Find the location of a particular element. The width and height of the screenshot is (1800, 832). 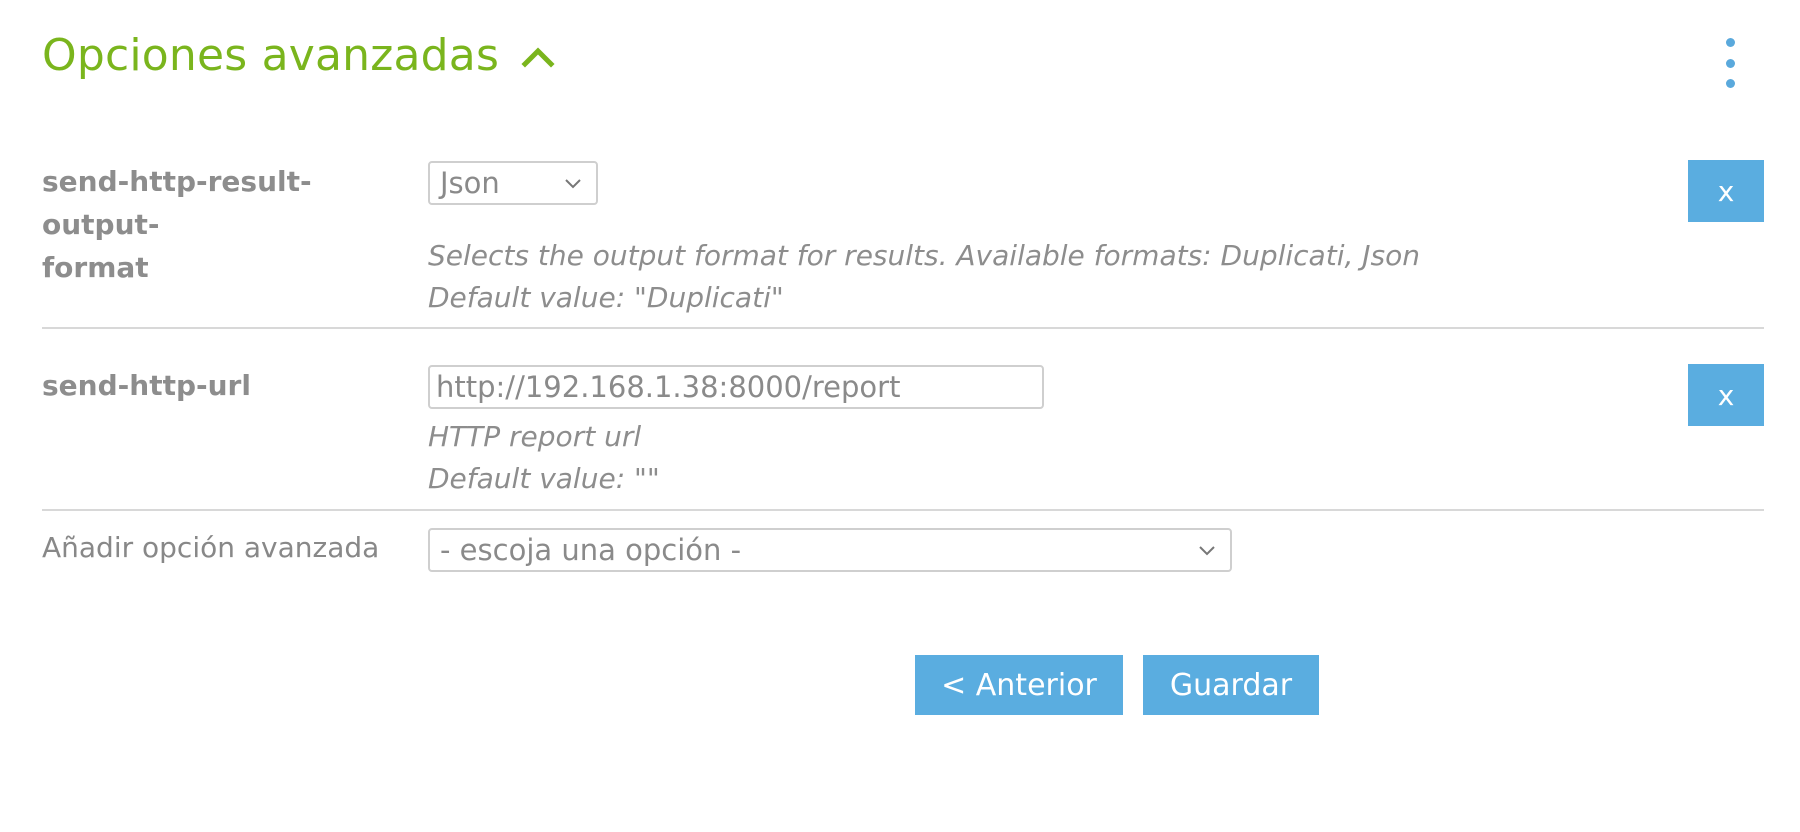

selected-value: Json is located at coordinates (470, 183).